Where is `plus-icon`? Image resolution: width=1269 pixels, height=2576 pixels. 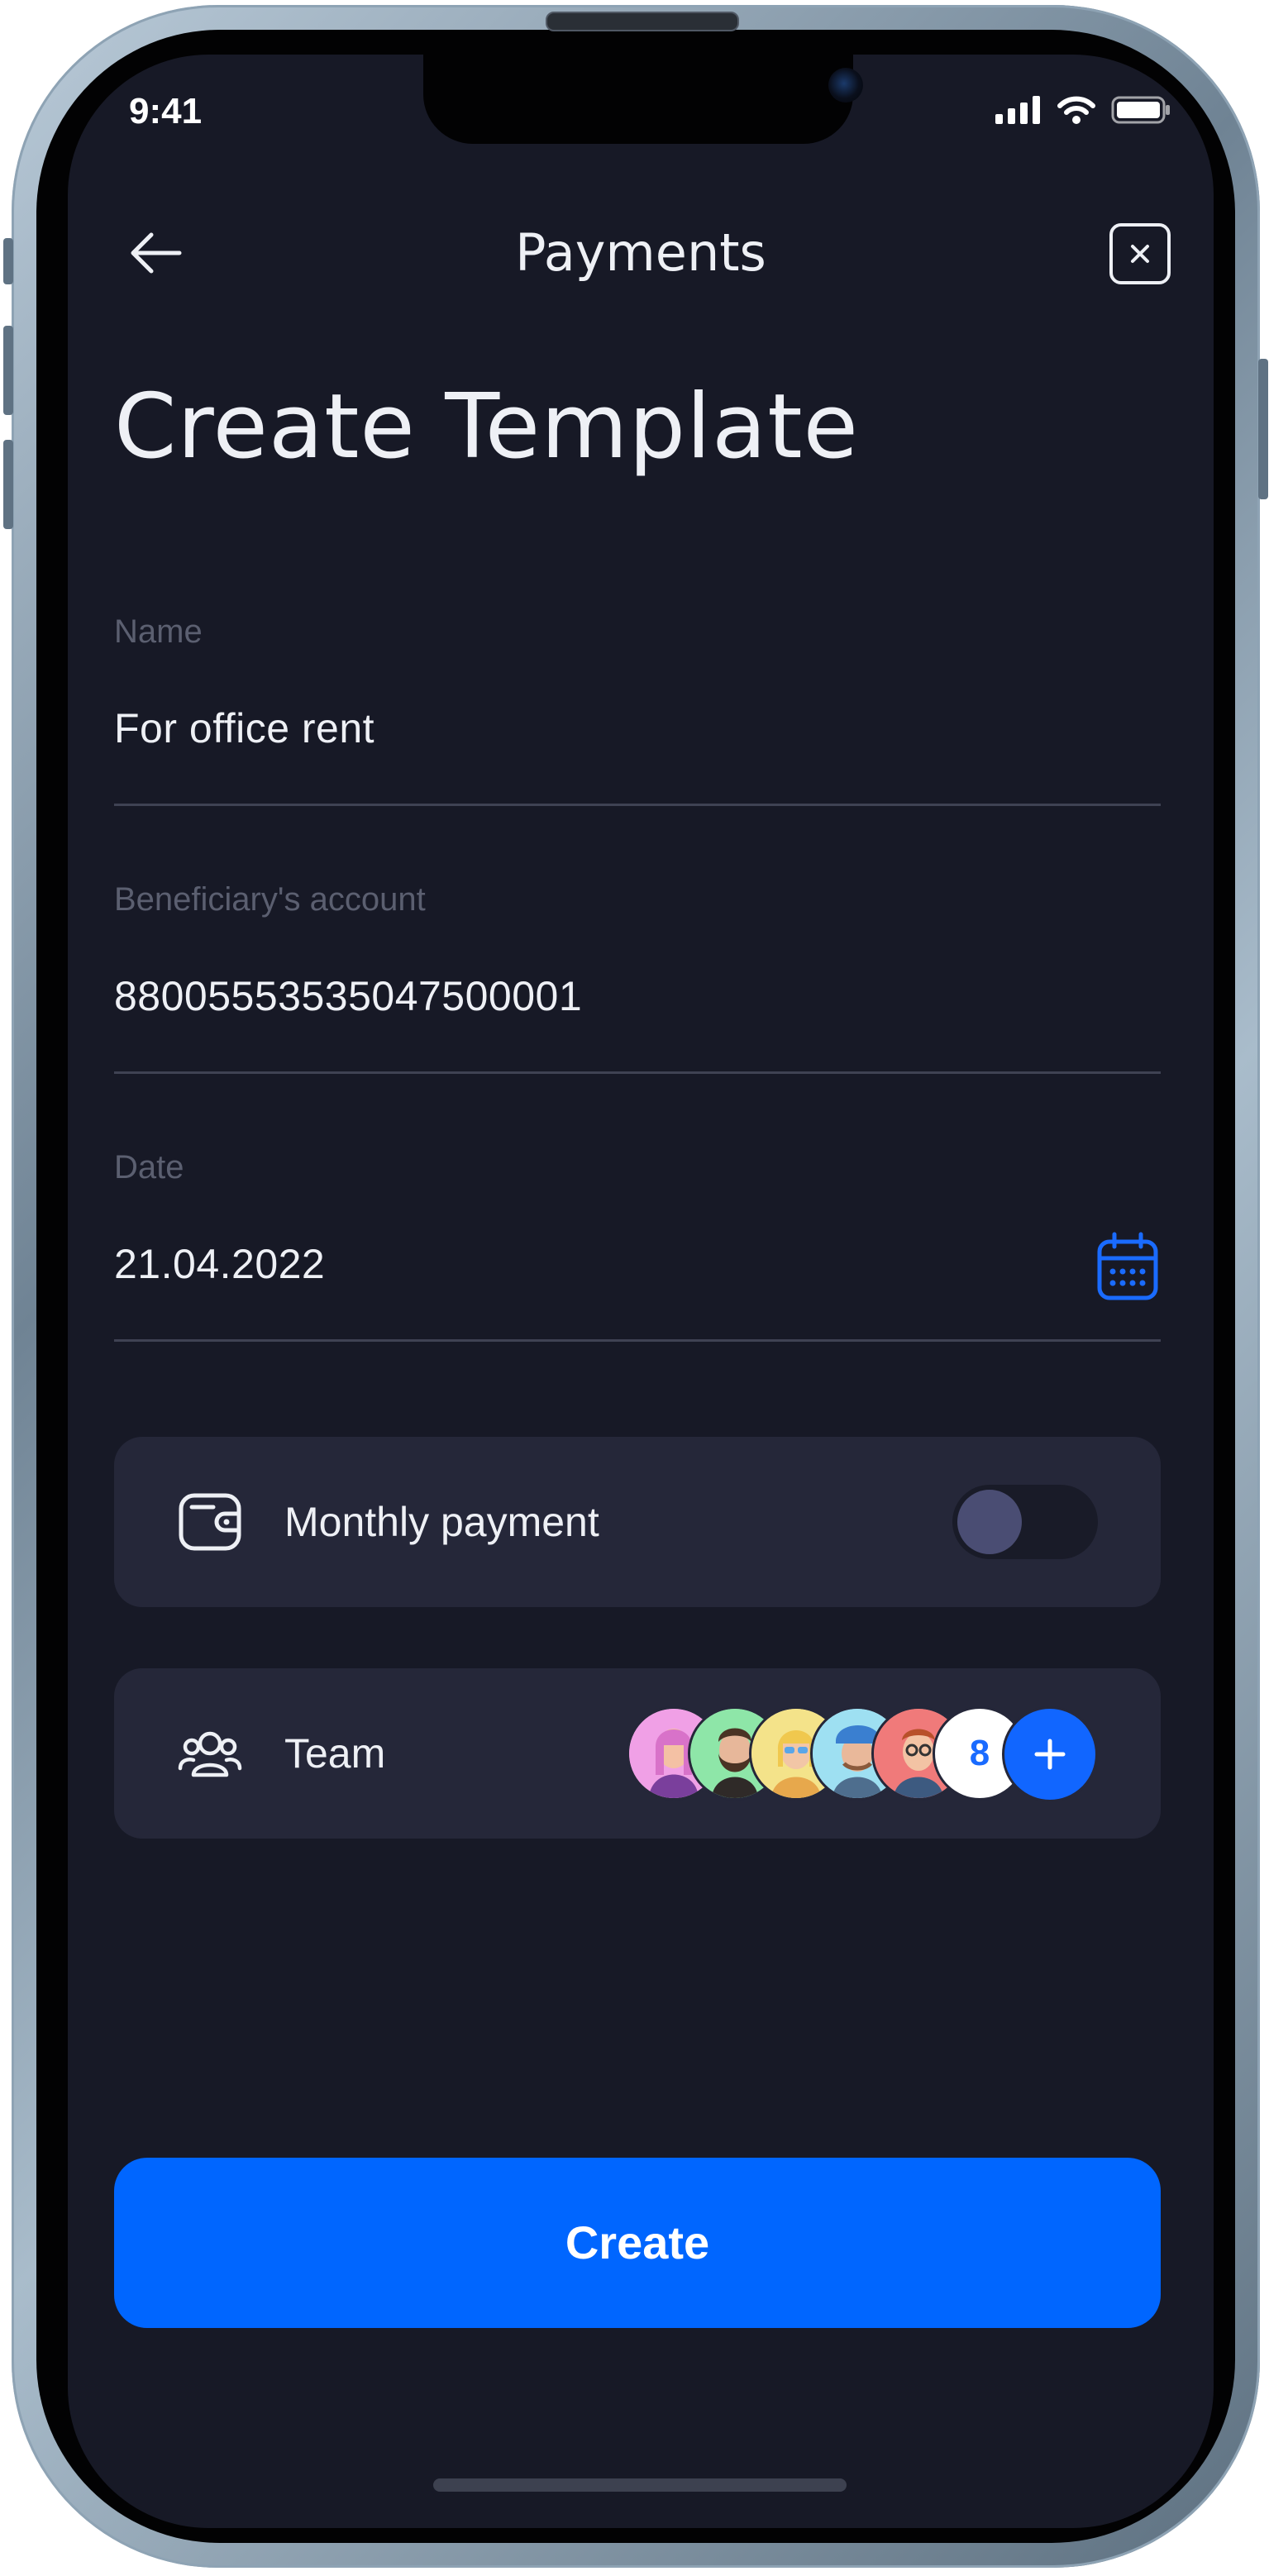 plus-icon is located at coordinates (1050, 1754).